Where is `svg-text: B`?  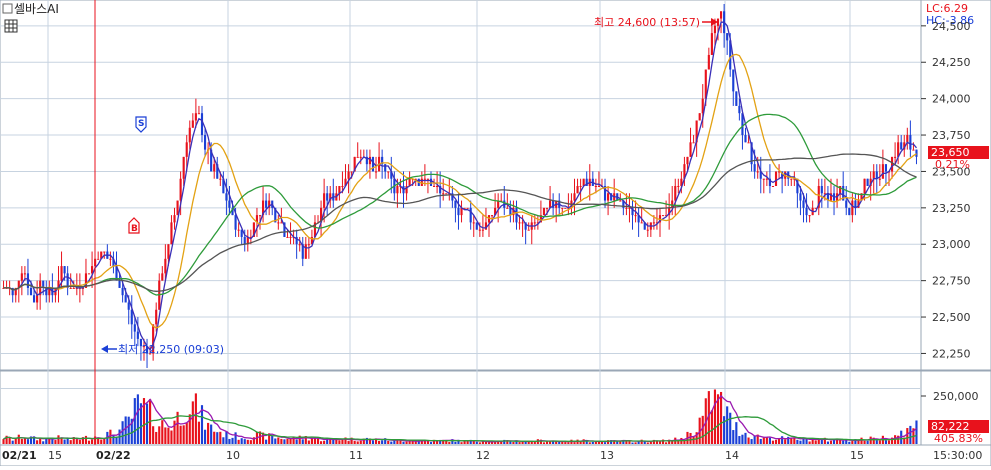 svg-text: B is located at coordinates (134, 229).